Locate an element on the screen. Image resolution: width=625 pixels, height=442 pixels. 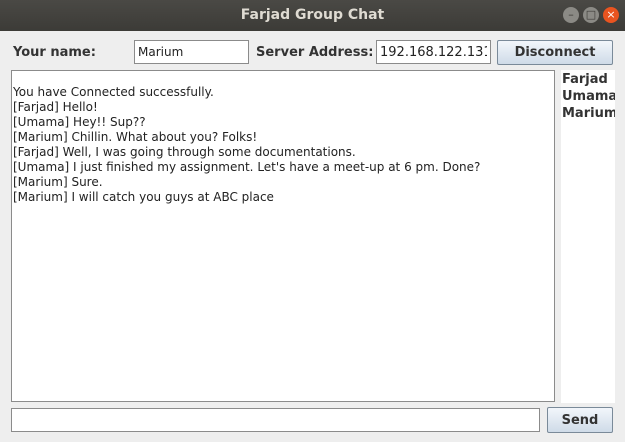
send-button: Send is located at coordinates (580, 420).